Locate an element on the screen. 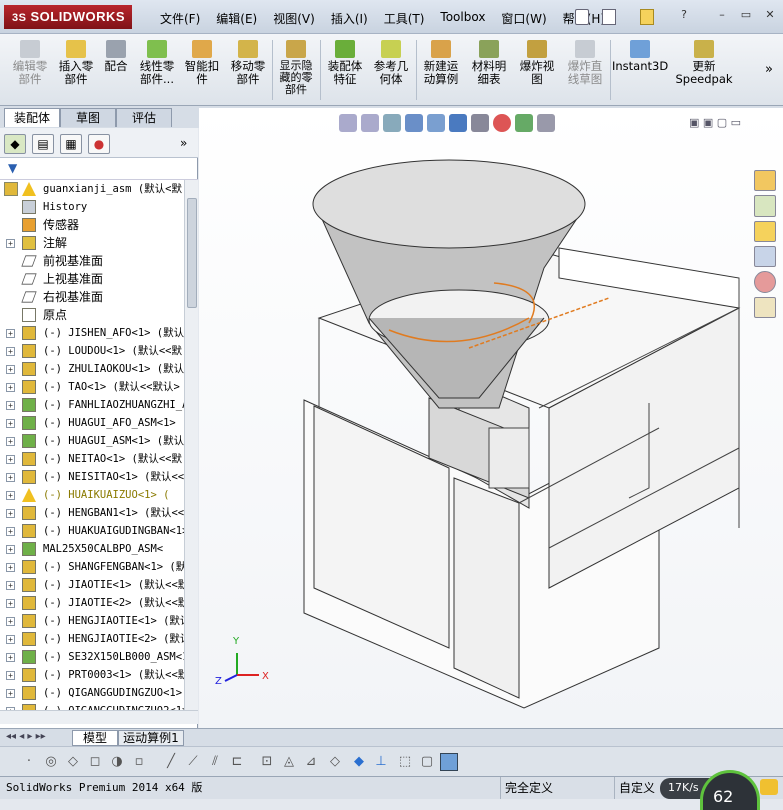 The image size is (783, 810). cube-icon: ◆ is located at coordinates (359, 762).